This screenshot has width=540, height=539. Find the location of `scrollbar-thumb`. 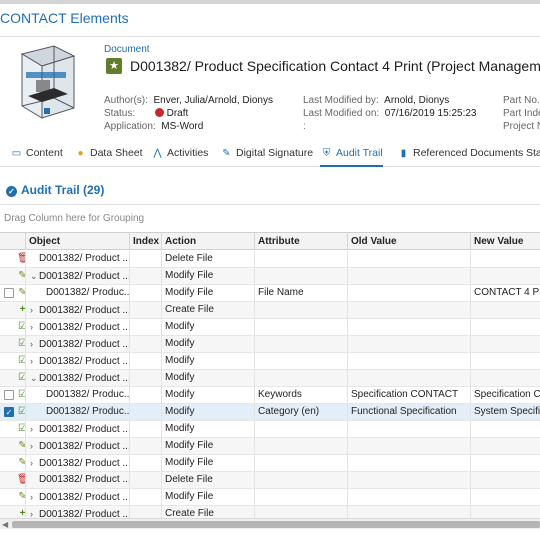

scrollbar-thumb is located at coordinates (276, 524).